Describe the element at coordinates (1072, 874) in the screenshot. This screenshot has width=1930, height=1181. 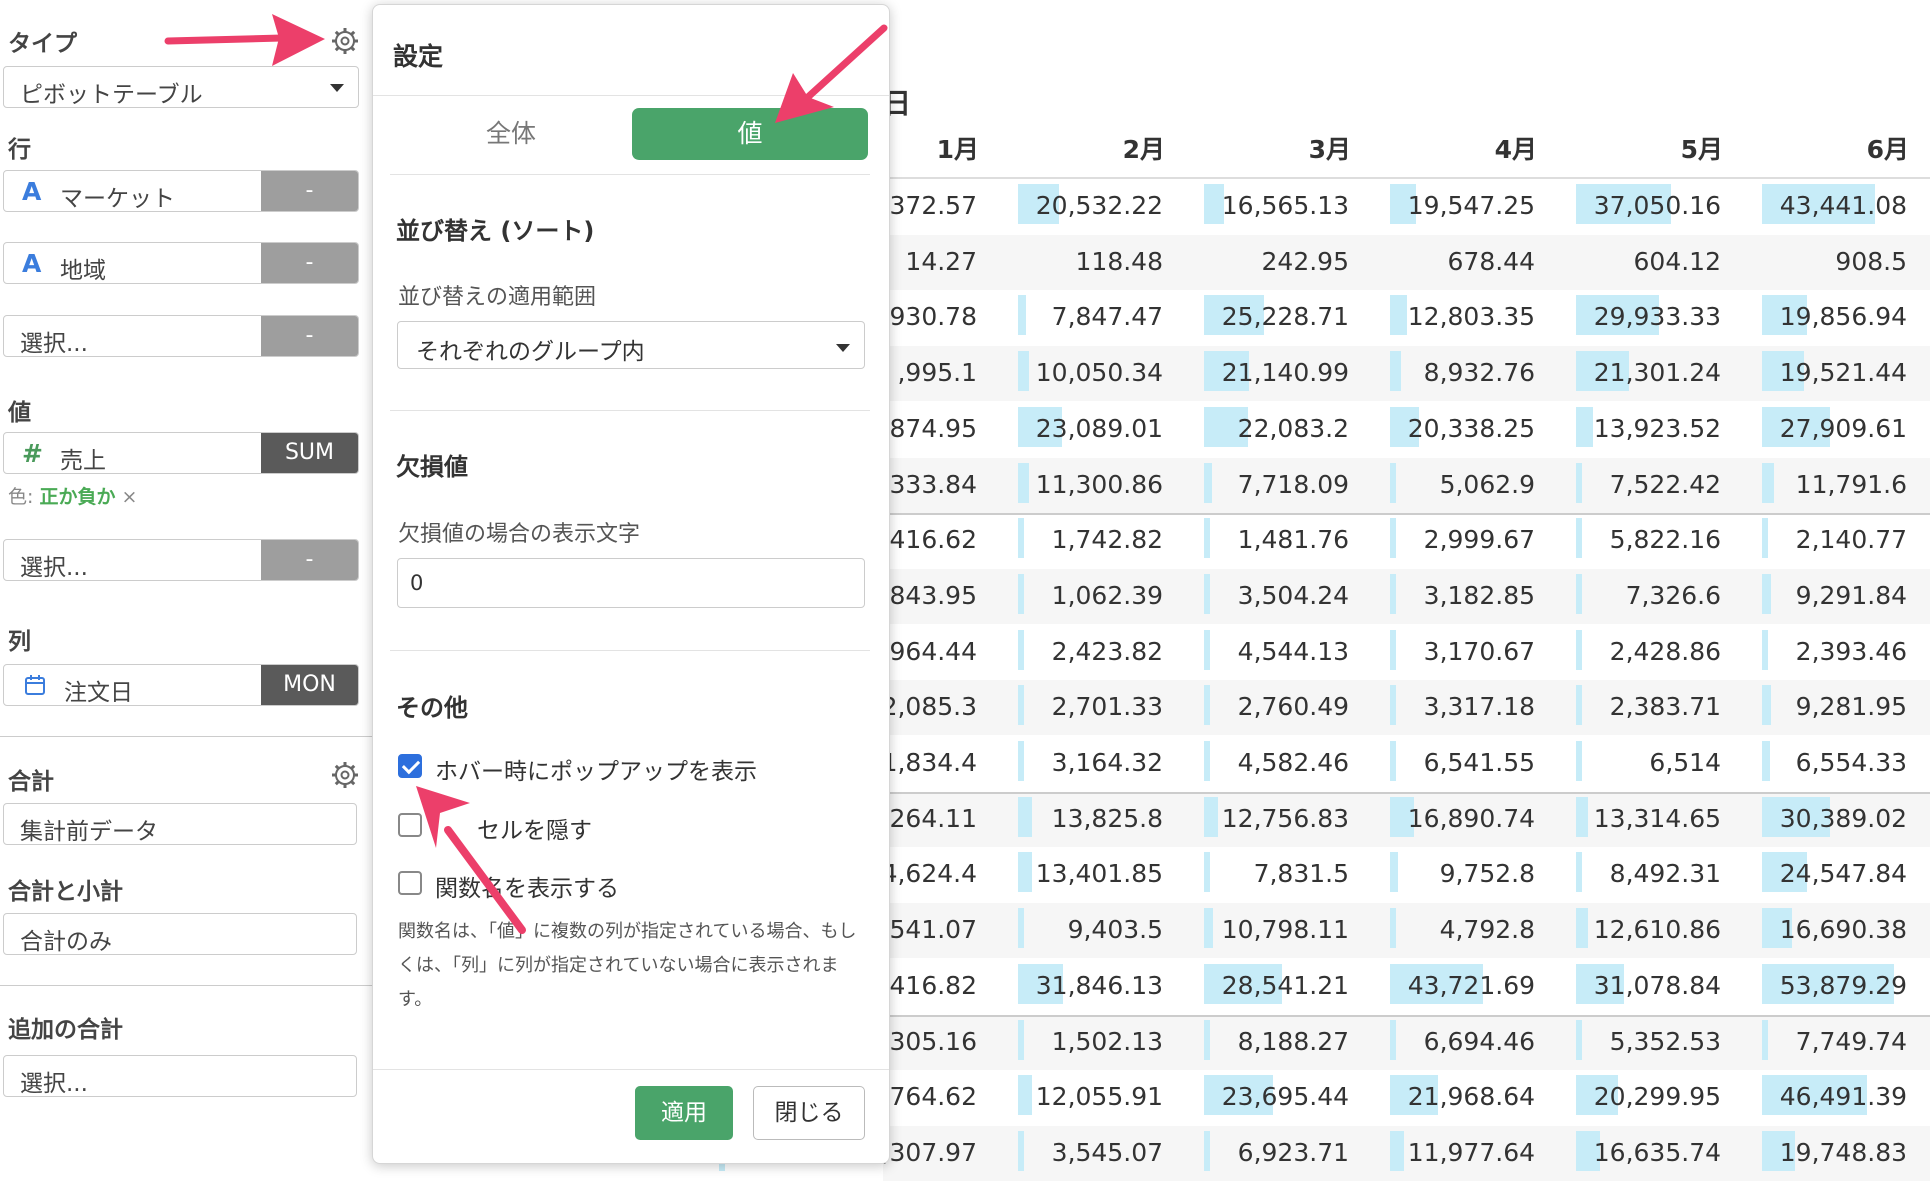
I see `table-cell: 13,401.85` at that location.